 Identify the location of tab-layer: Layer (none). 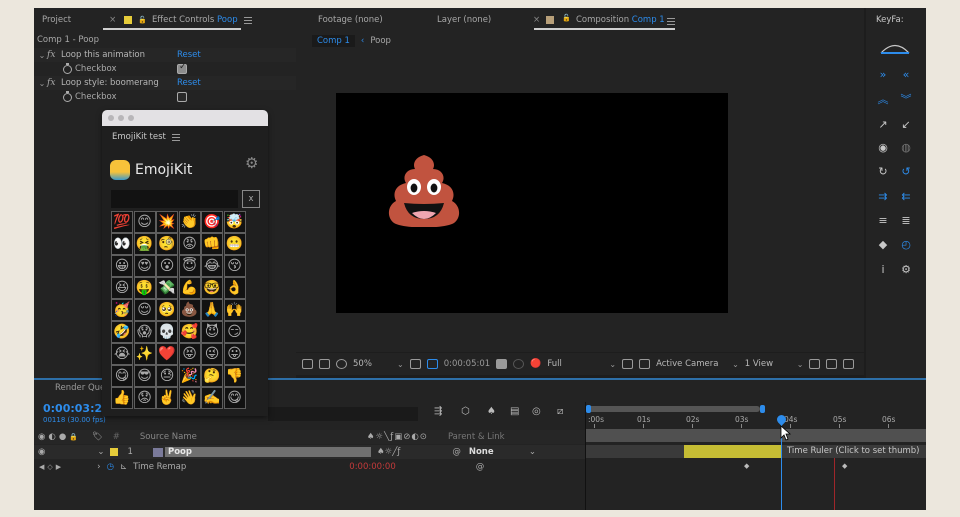
(464, 20).